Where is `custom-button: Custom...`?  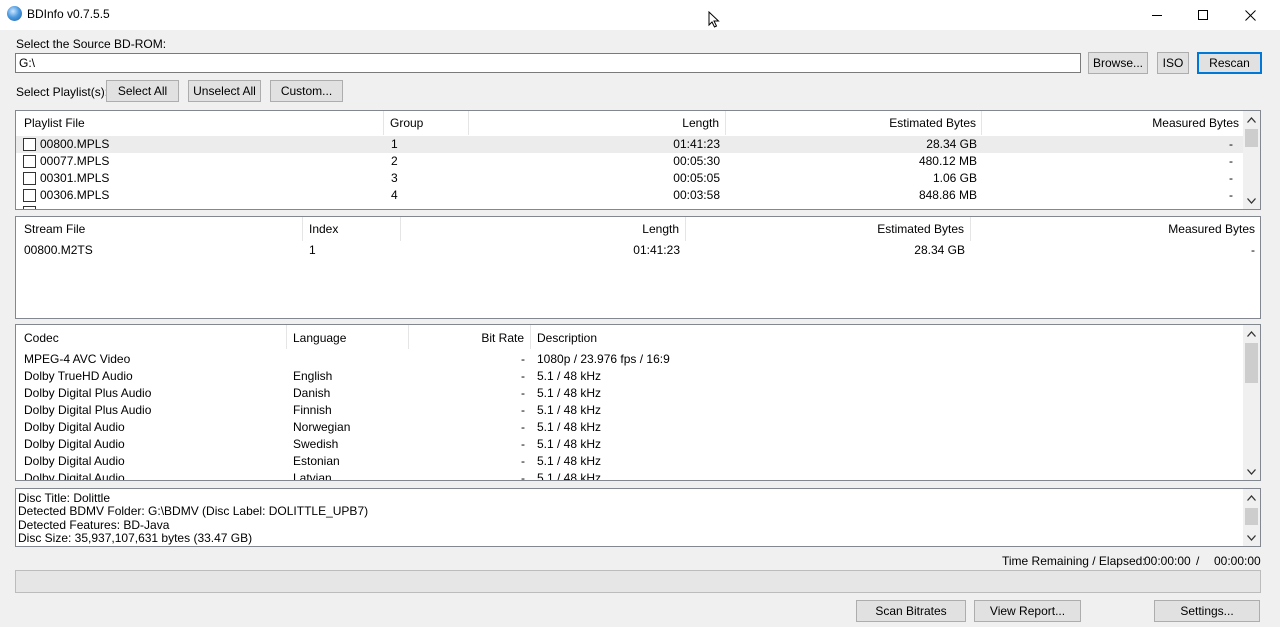
custom-button: Custom... is located at coordinates (306, 91).